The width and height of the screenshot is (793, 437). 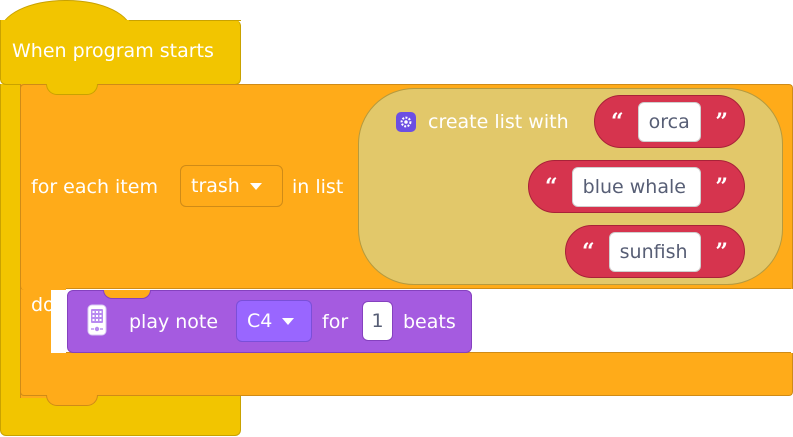 I want to click on list-item-value: blue whale, so click(x=634, y=186).